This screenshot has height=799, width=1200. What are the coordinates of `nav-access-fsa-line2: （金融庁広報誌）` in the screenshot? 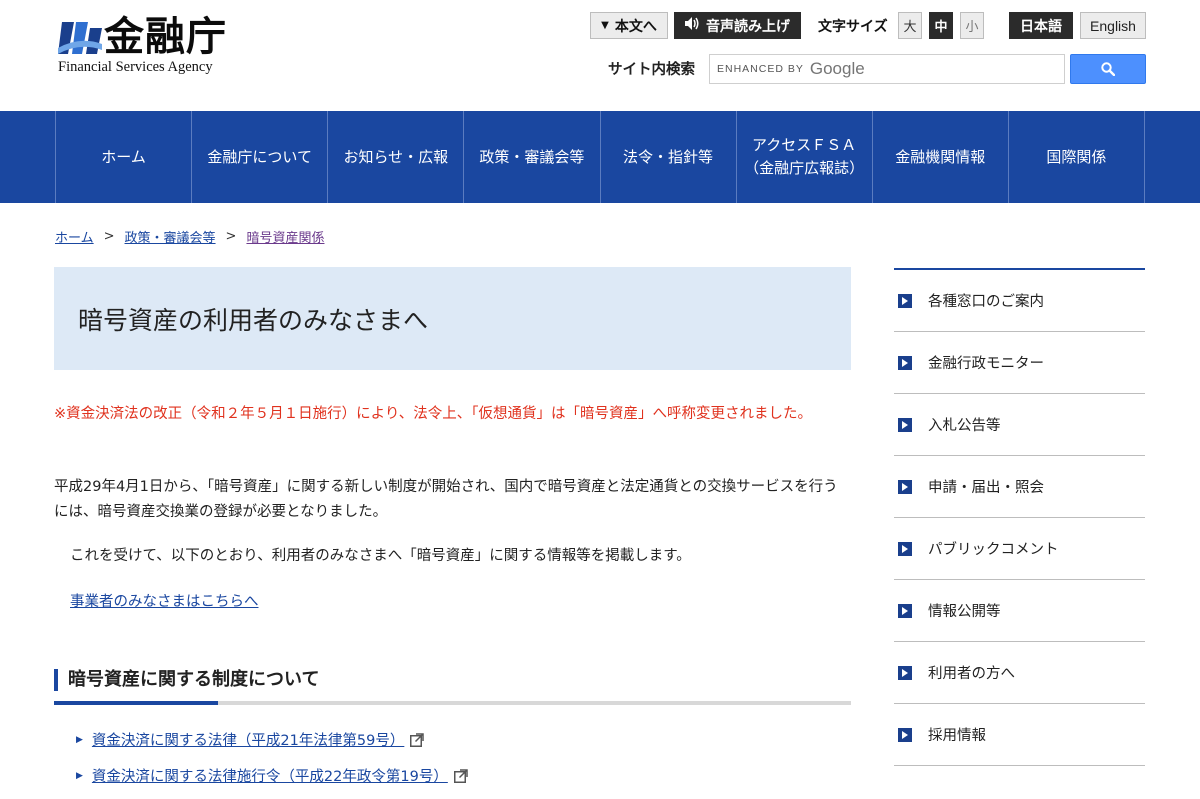 It's located at (804, 168).